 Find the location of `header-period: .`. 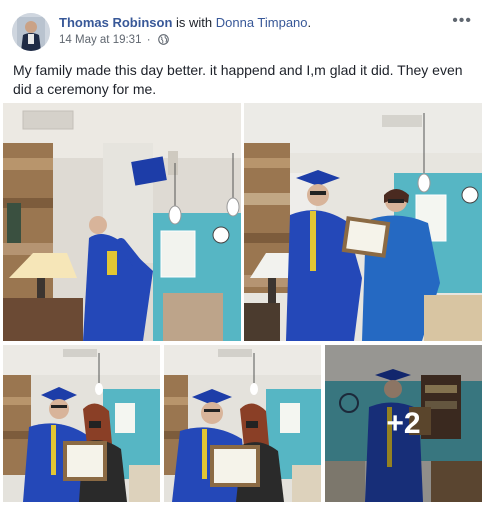

header-period: . is located at coordinates (309, 22).